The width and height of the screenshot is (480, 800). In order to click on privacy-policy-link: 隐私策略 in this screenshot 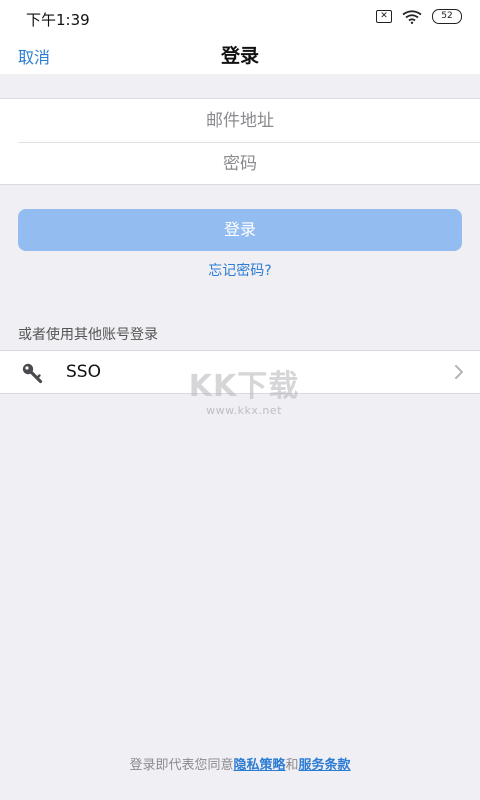, I will do `click(259, 765)`.